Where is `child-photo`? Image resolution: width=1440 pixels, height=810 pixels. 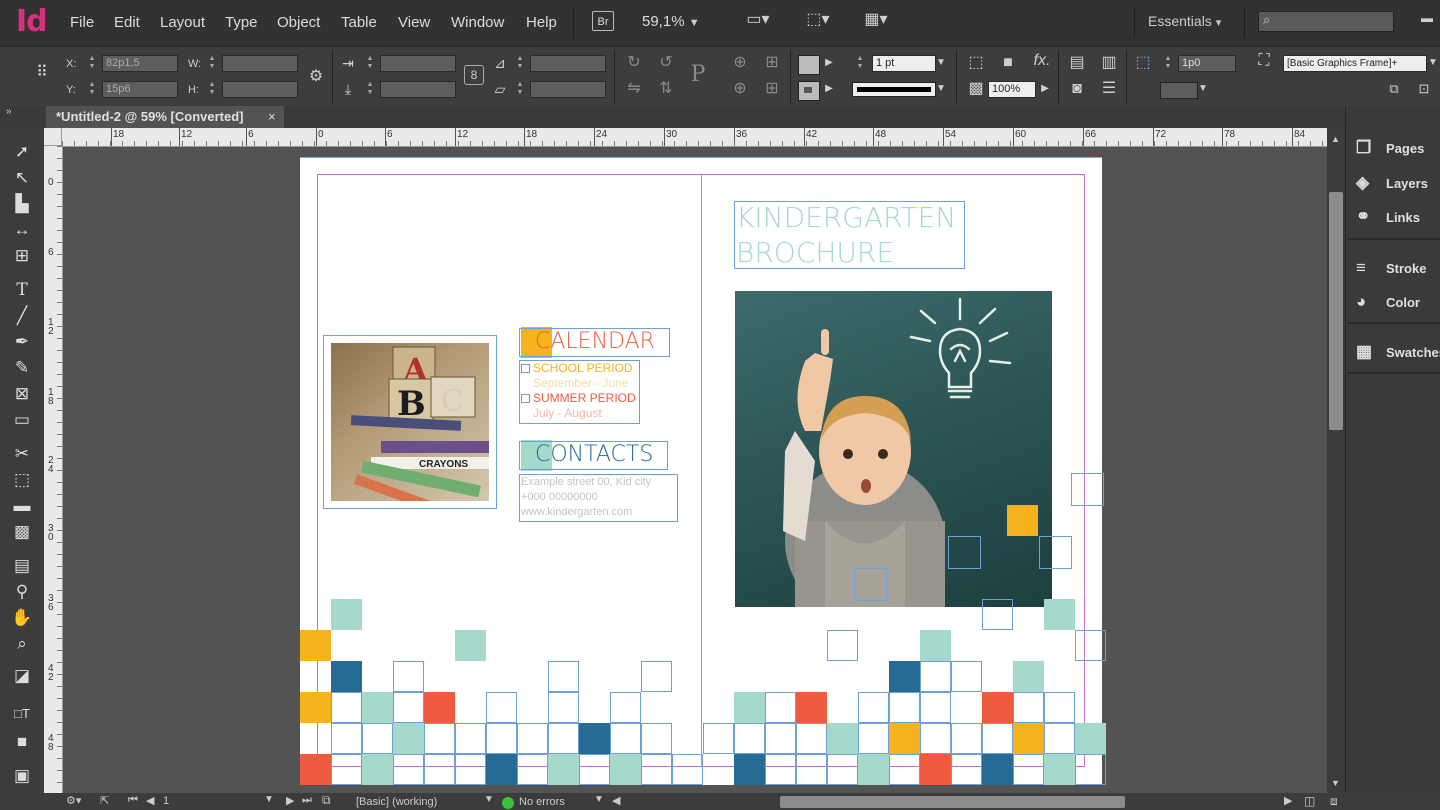 child-photo is located at coordinates (893, 449).